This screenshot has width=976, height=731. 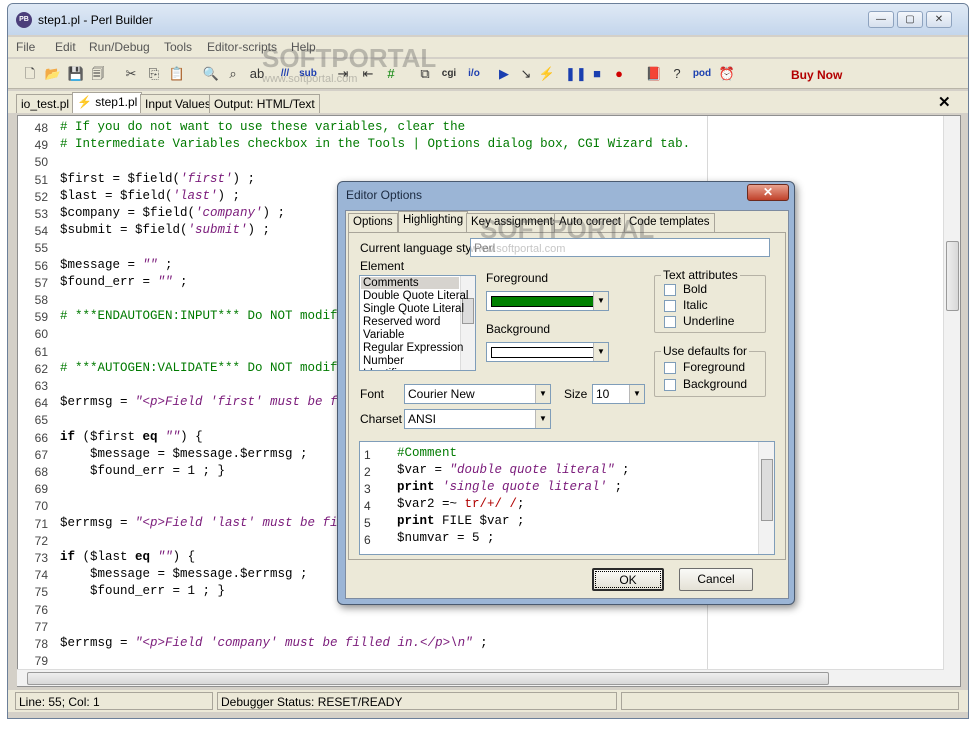 I want to click on font-dropdown-icon: ▼, so click(x=542, y=394).